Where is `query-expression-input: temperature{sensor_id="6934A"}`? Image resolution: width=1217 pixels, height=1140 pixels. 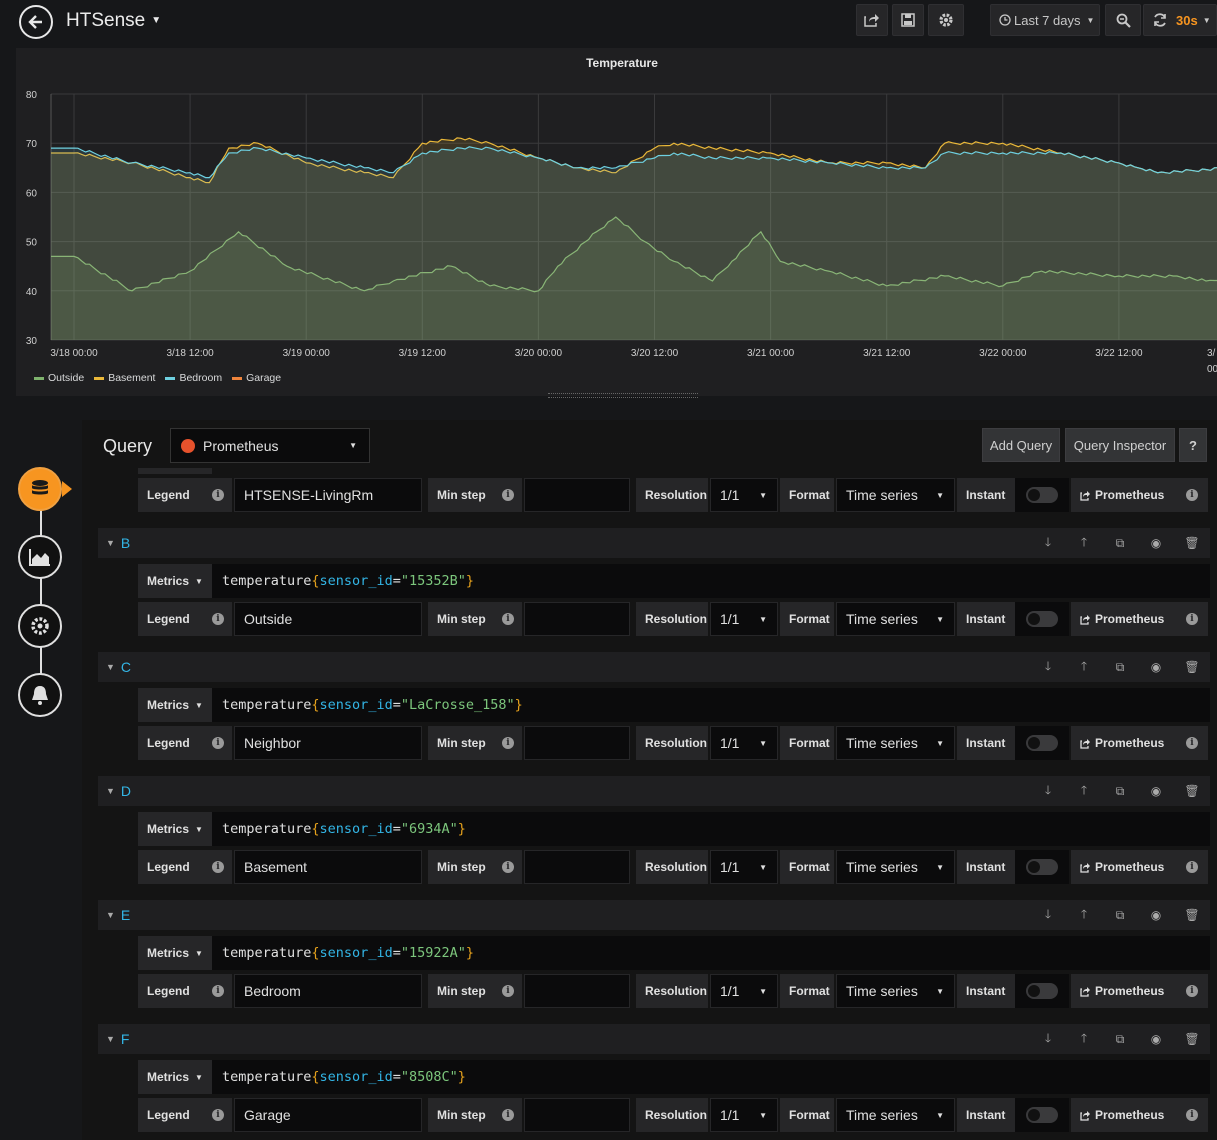 query-expression-input: temperature{sensor_id="6934A"} is located at coordinates (339, 829).